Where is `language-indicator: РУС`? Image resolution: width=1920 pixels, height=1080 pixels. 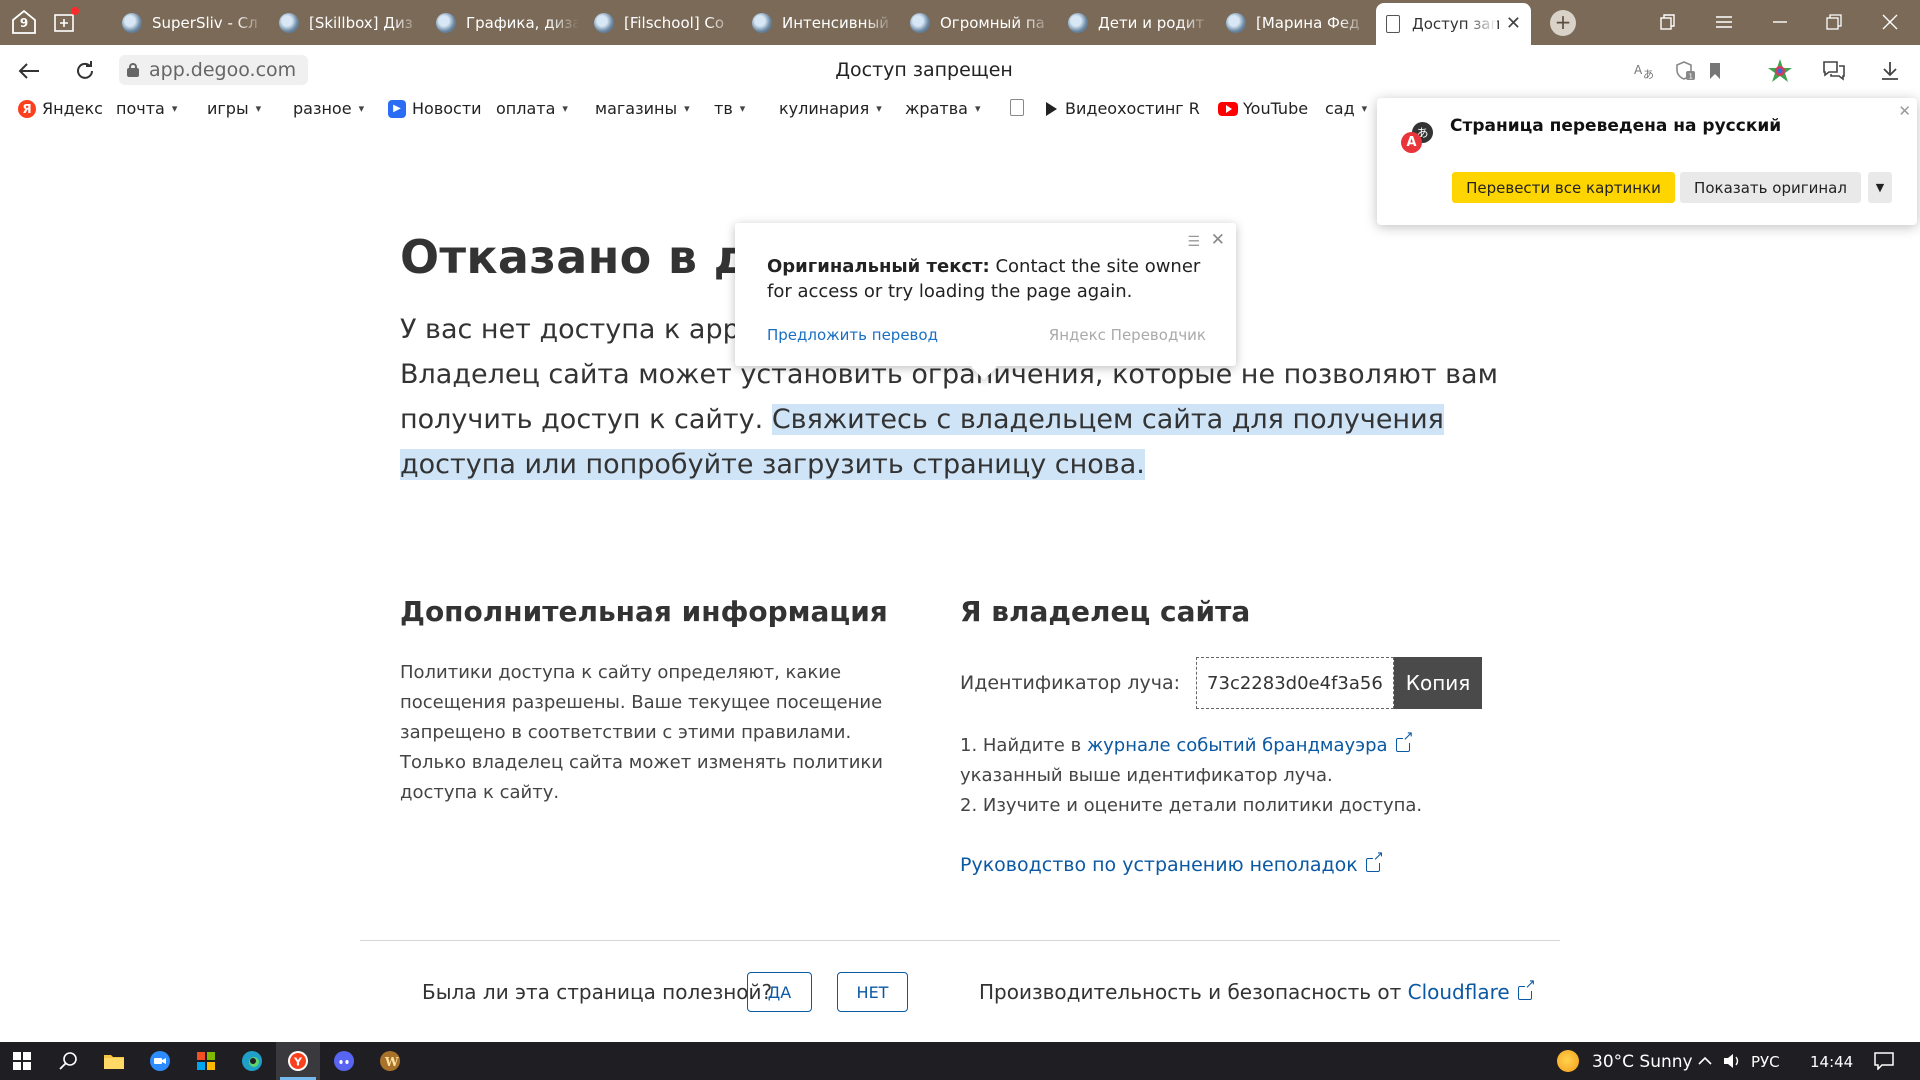 language-indicator: РУС is located at coordinates (1765, 1062).